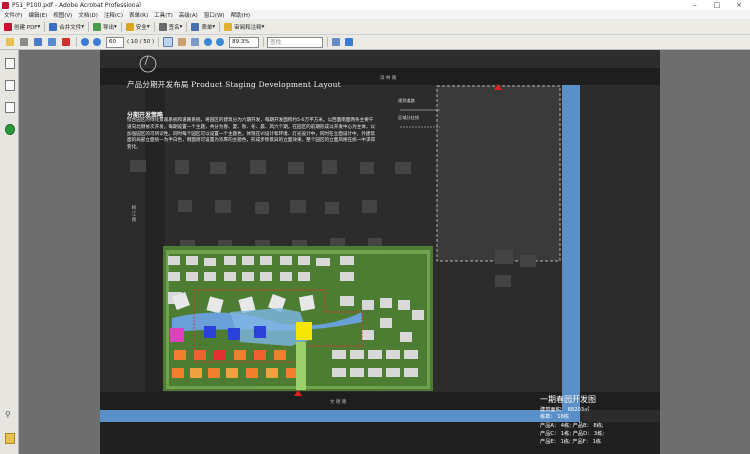 This screenshot has width=750, height=454. Describe the element at coordinates (141, 42) in the screenshot. I see `page-count: ( 10 / 50 )` at that location.